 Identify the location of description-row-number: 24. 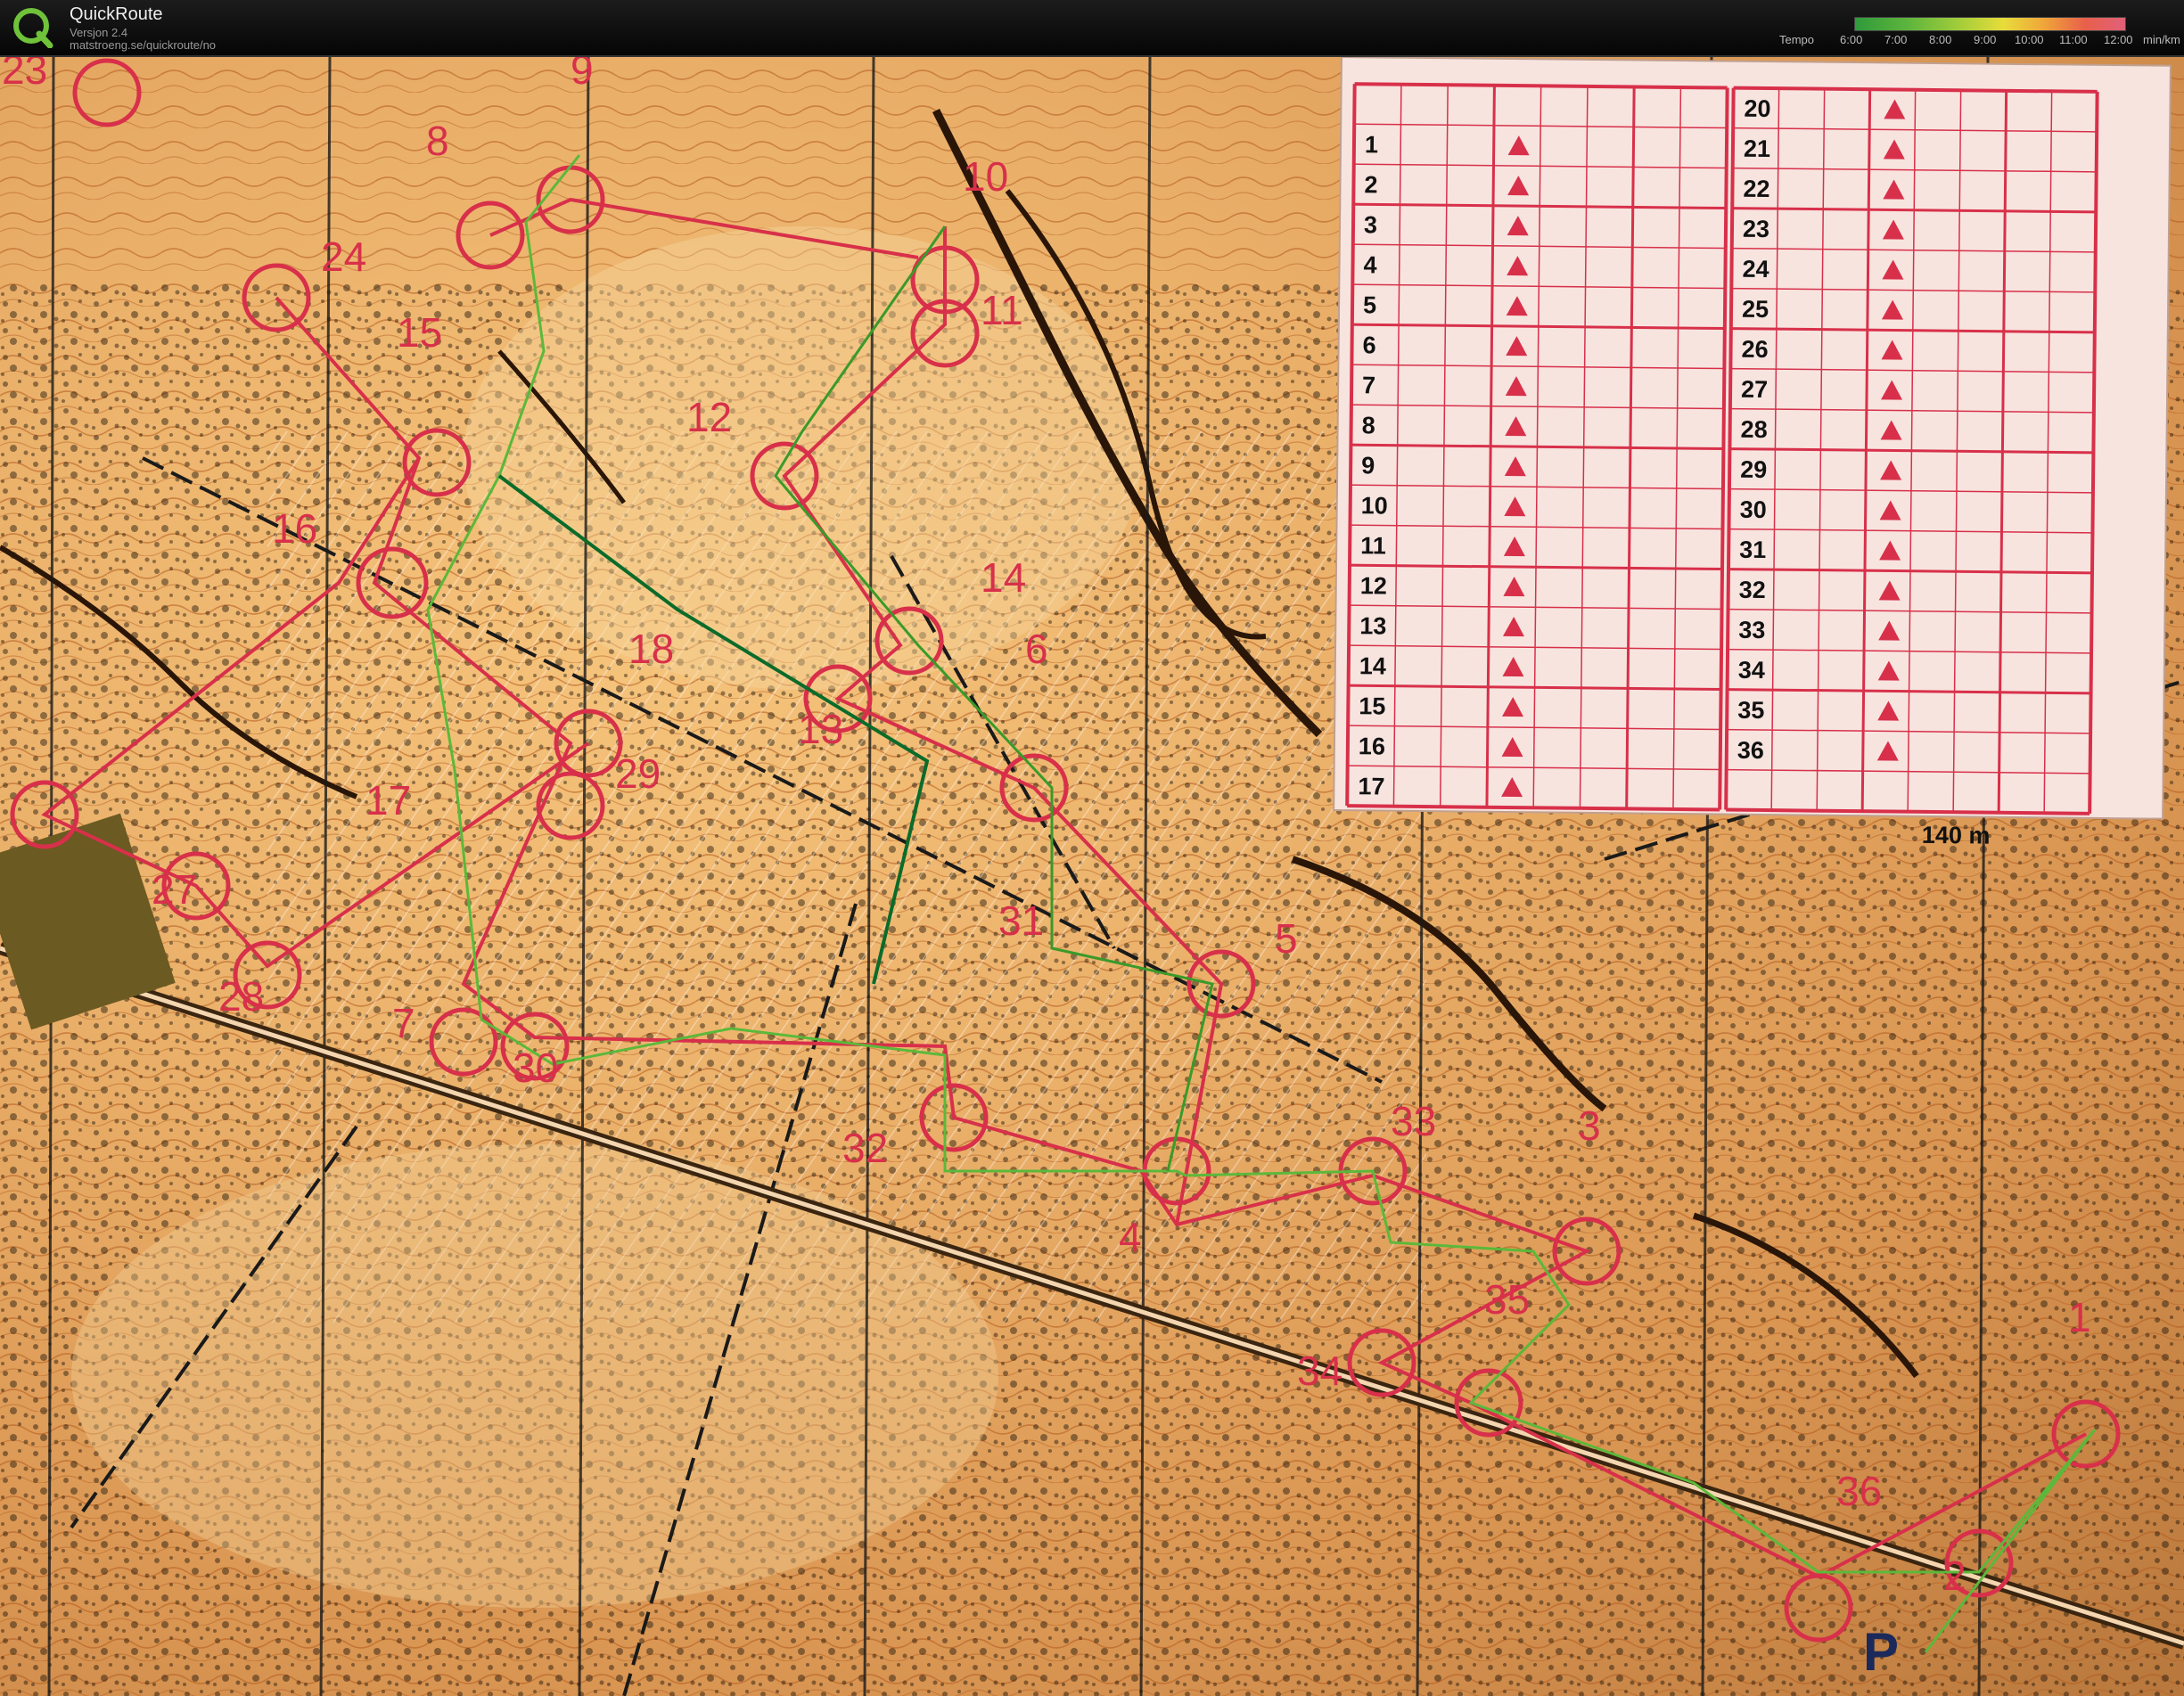
(1755, 269).